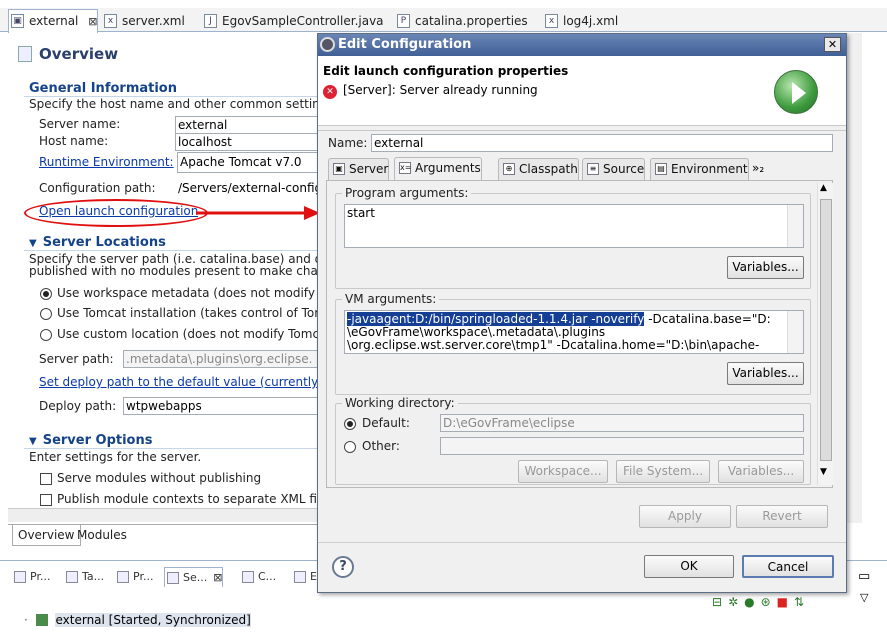 The image size is (887, 633). What do you see at coordinates (46, 535) in the screenshot?
I see `tab-overview: Overview` at bounding box center [46, 535].